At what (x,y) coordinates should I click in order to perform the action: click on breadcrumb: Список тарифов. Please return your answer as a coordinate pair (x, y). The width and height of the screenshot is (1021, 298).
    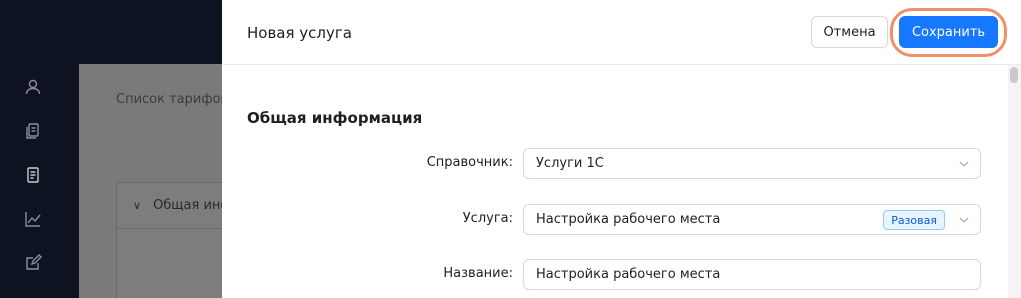
    Looking at the image, I should click on (172, 99).